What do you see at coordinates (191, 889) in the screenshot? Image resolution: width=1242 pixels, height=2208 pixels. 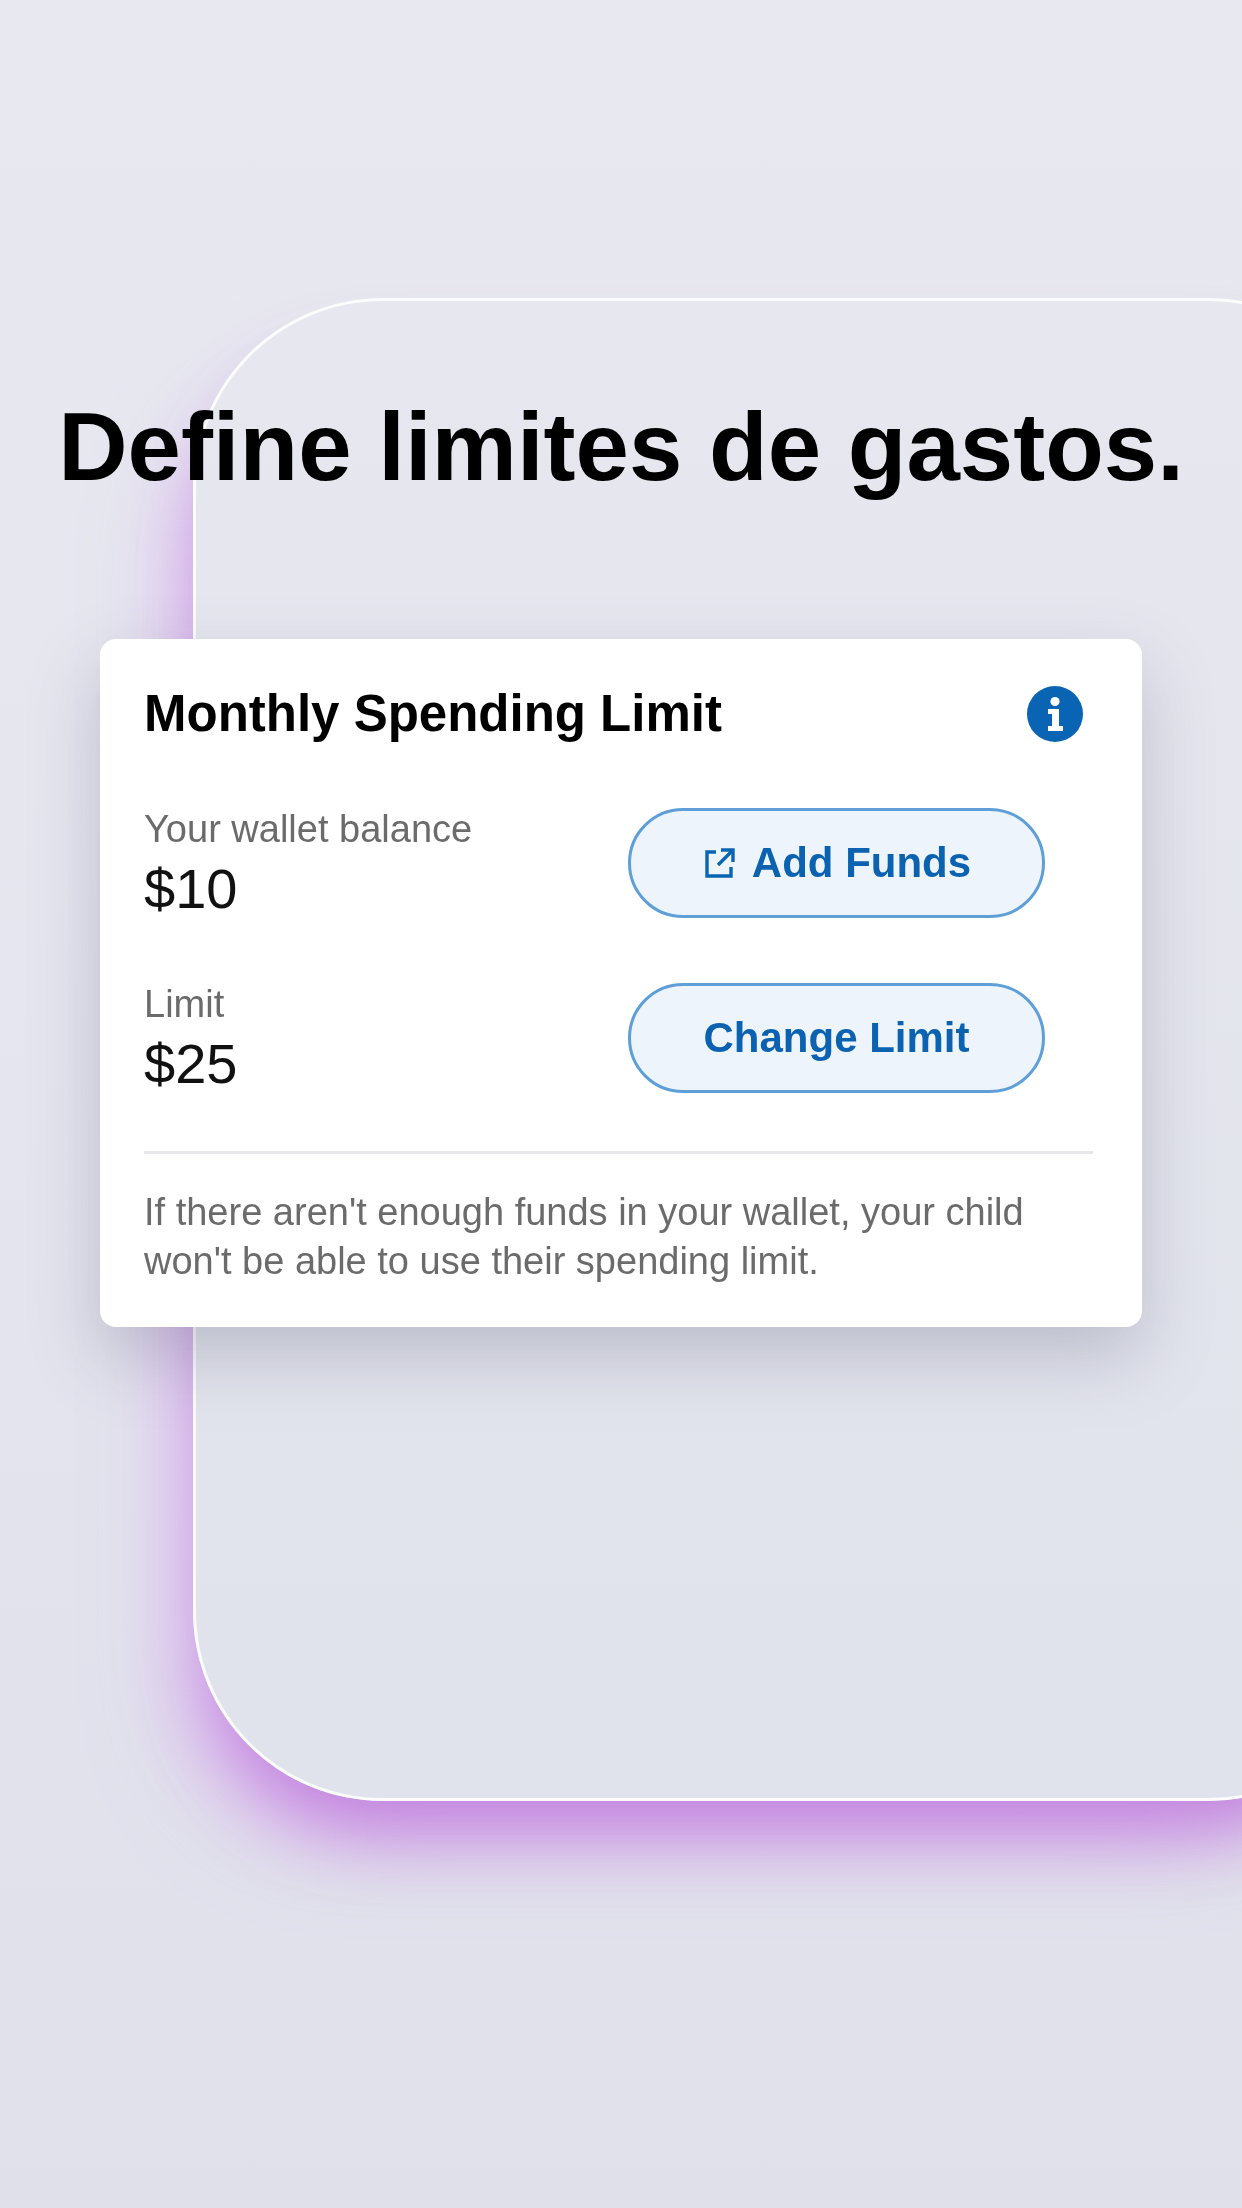 I see `amount-value: $10` at bounding box center [191, 889].